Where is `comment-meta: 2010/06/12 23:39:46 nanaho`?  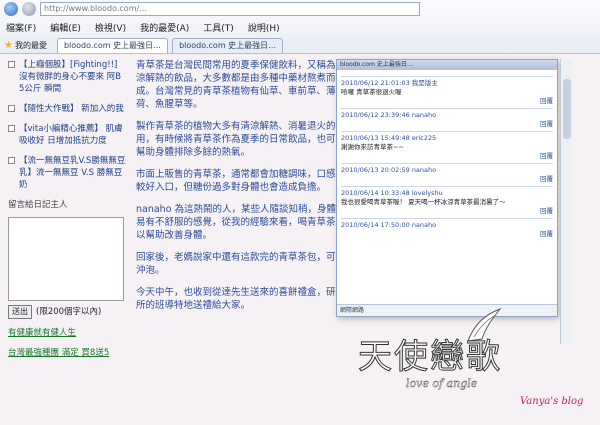
comment-meta: 2010/06/12 23:39:46 nanaho is located at coordinates (447, 115).